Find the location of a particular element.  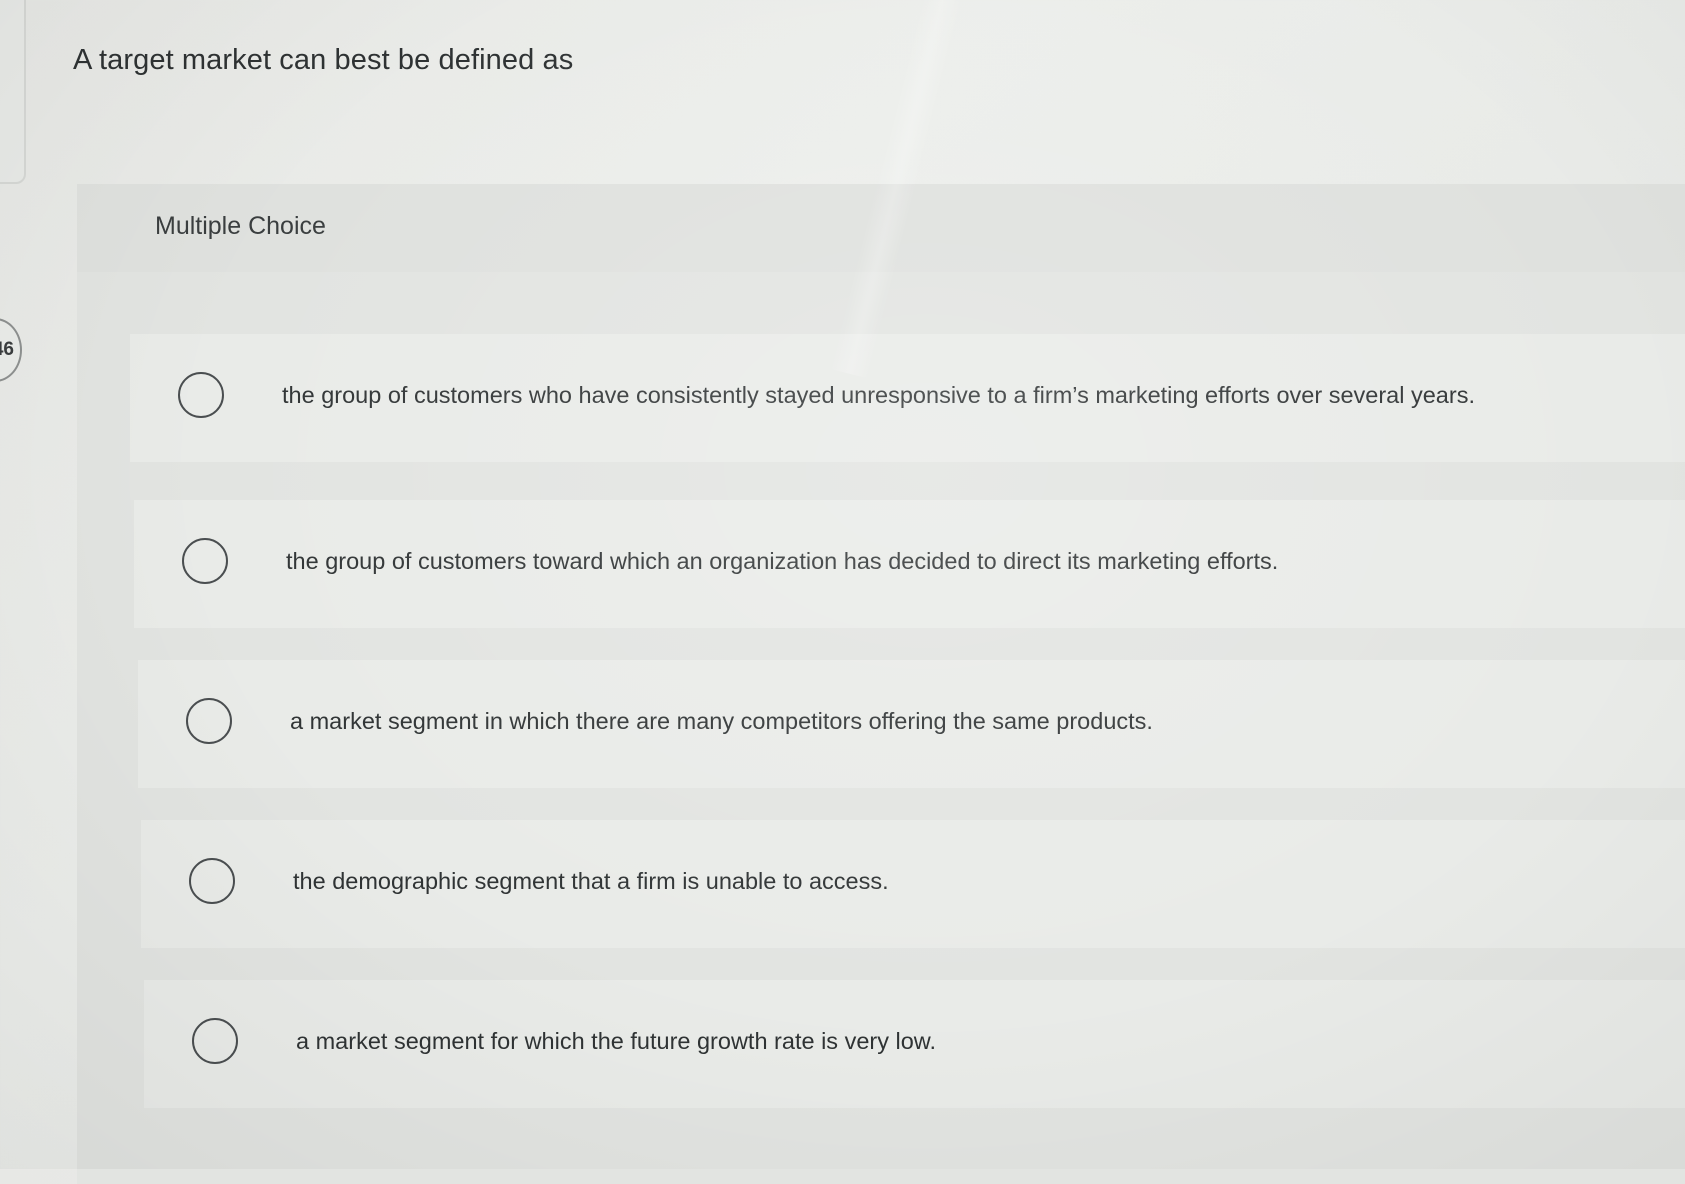

question-prompt: A target market can best be defined as is located at coordinates (323, 60).